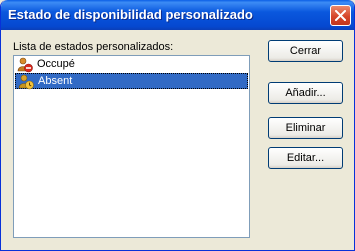  What do you see at coordinates (93, 47) in the screenshot?
I see `status-list-label: Lista de estados personalizados:` at bounding box center [93, 47].